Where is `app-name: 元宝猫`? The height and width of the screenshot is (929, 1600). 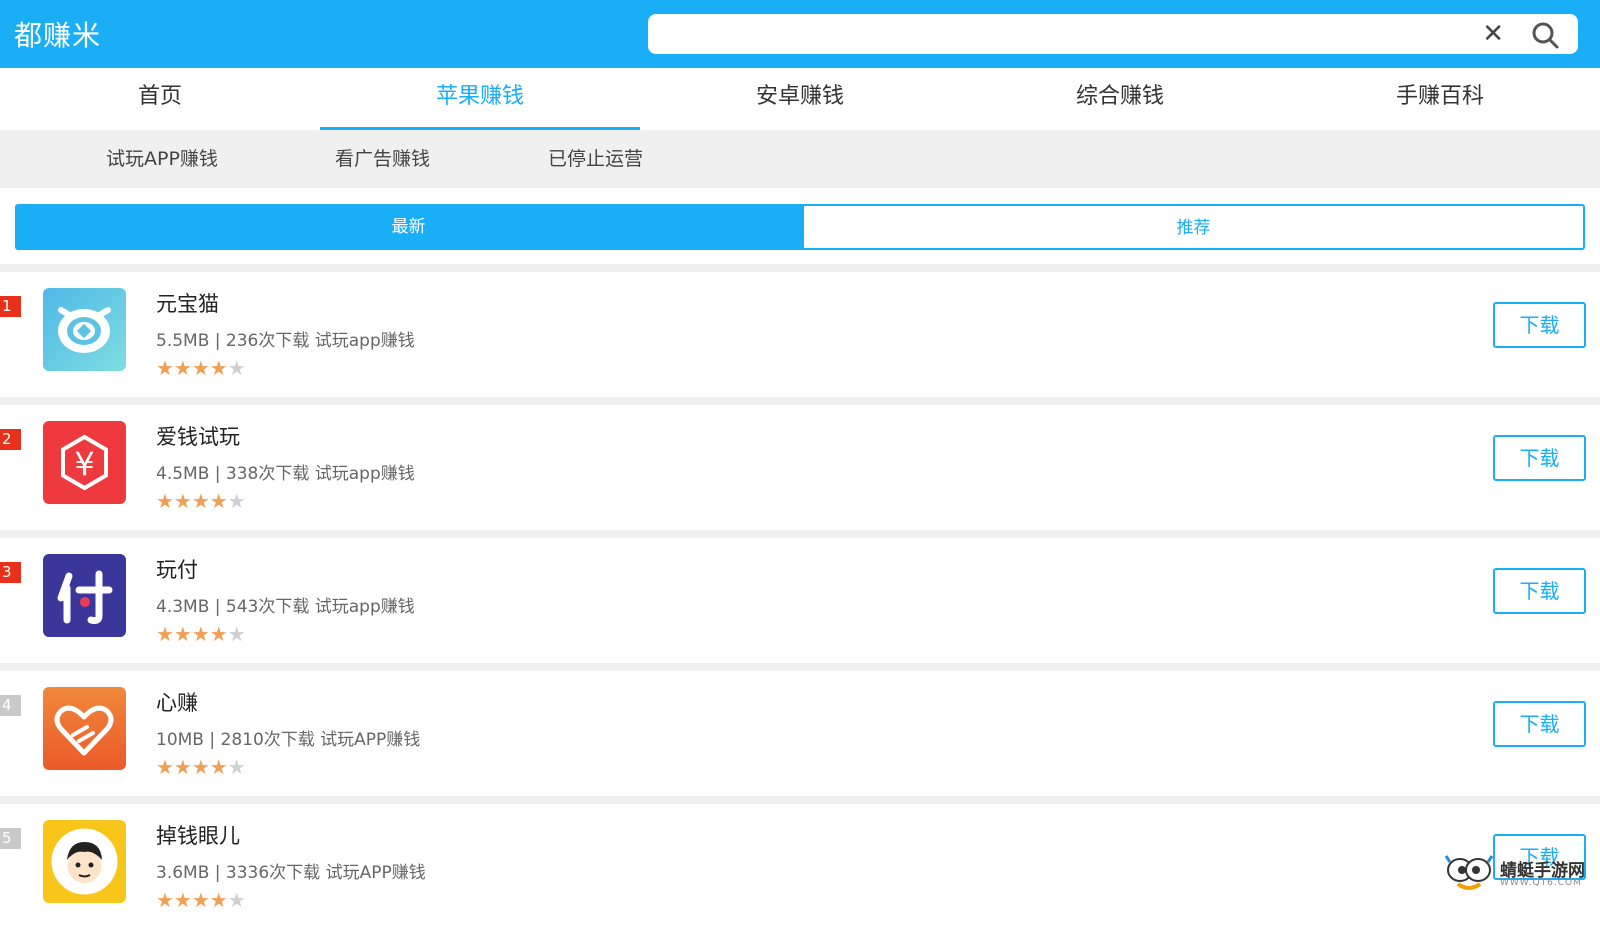
app-name: 元宝猫 is located at coordinates (187, 303).